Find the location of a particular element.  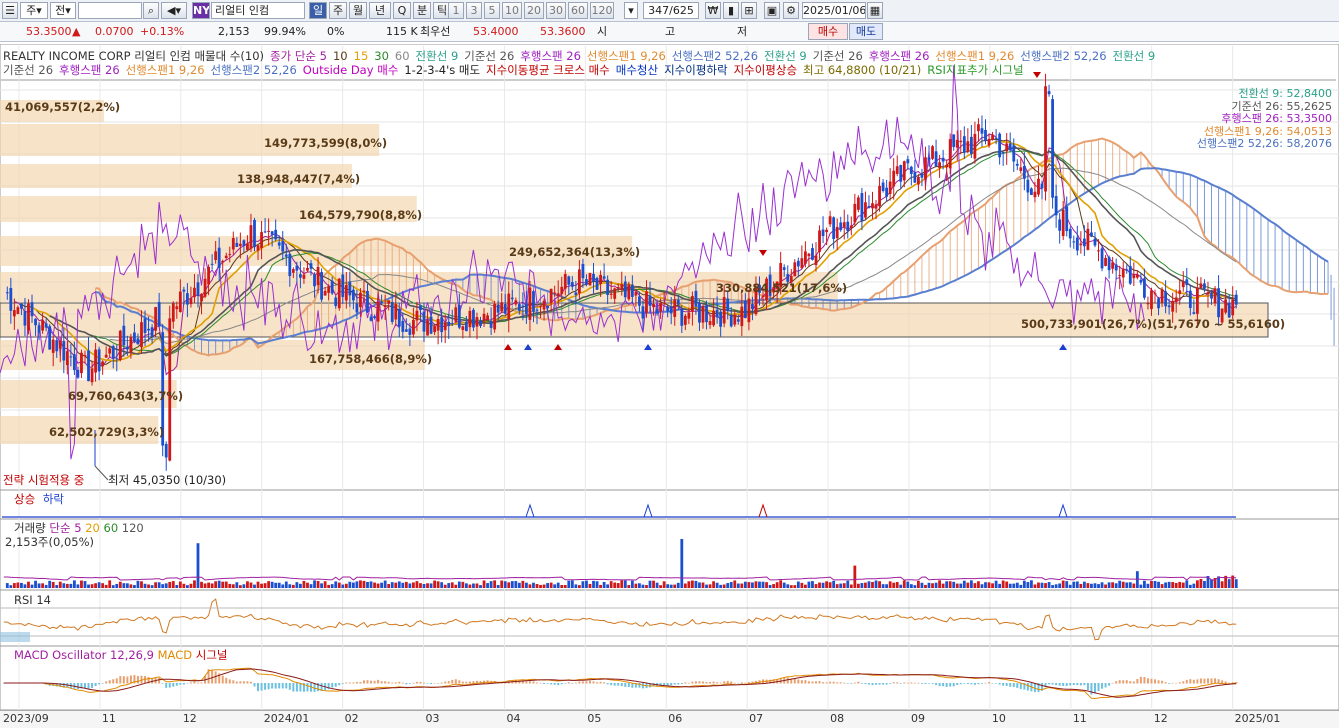

mode-select: 전▾ is located at coordinates (63, 10).